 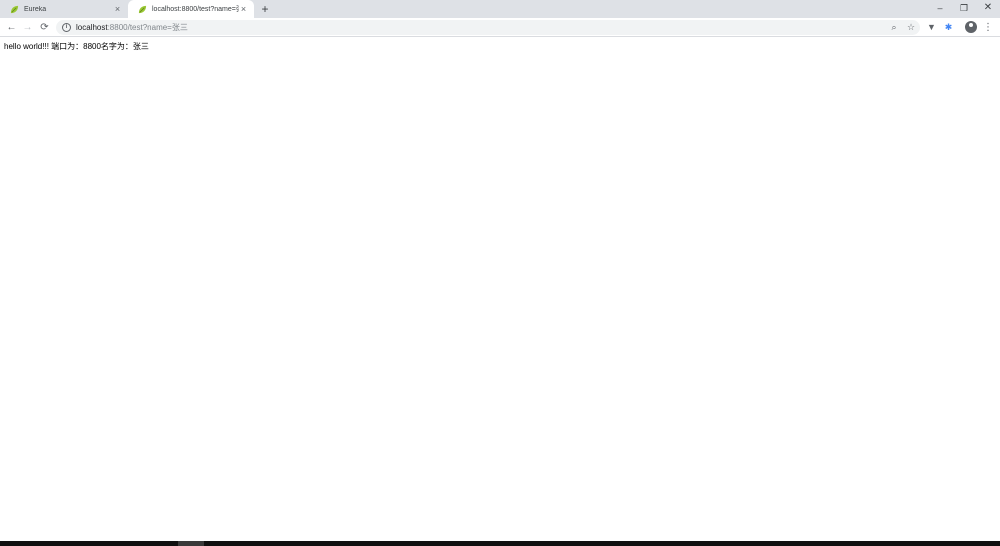 What do you see at coordinates (488, 27) in the screenshot?
I see `address-bar: i localhost:8800/test?name=张三 ⌕ ☆` at bounding box center [488, 27].